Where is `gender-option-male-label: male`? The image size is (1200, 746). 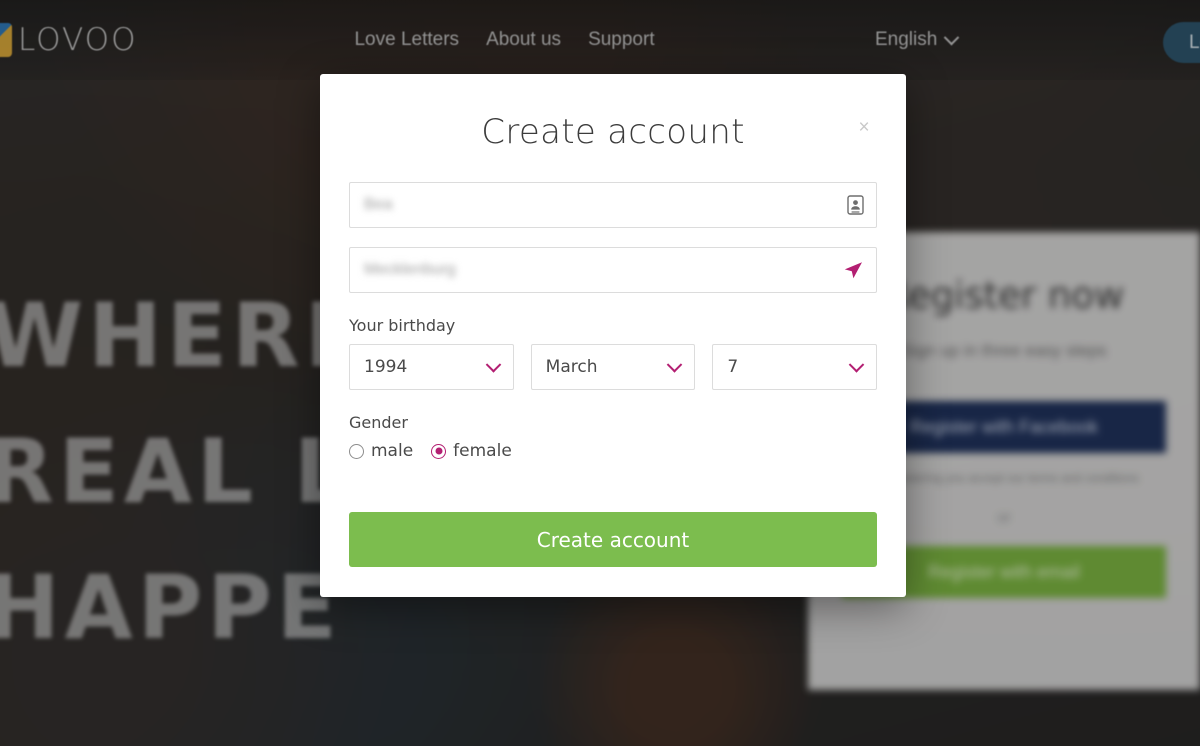
gender-option-male-label: male is located at coordinates (392, 451).